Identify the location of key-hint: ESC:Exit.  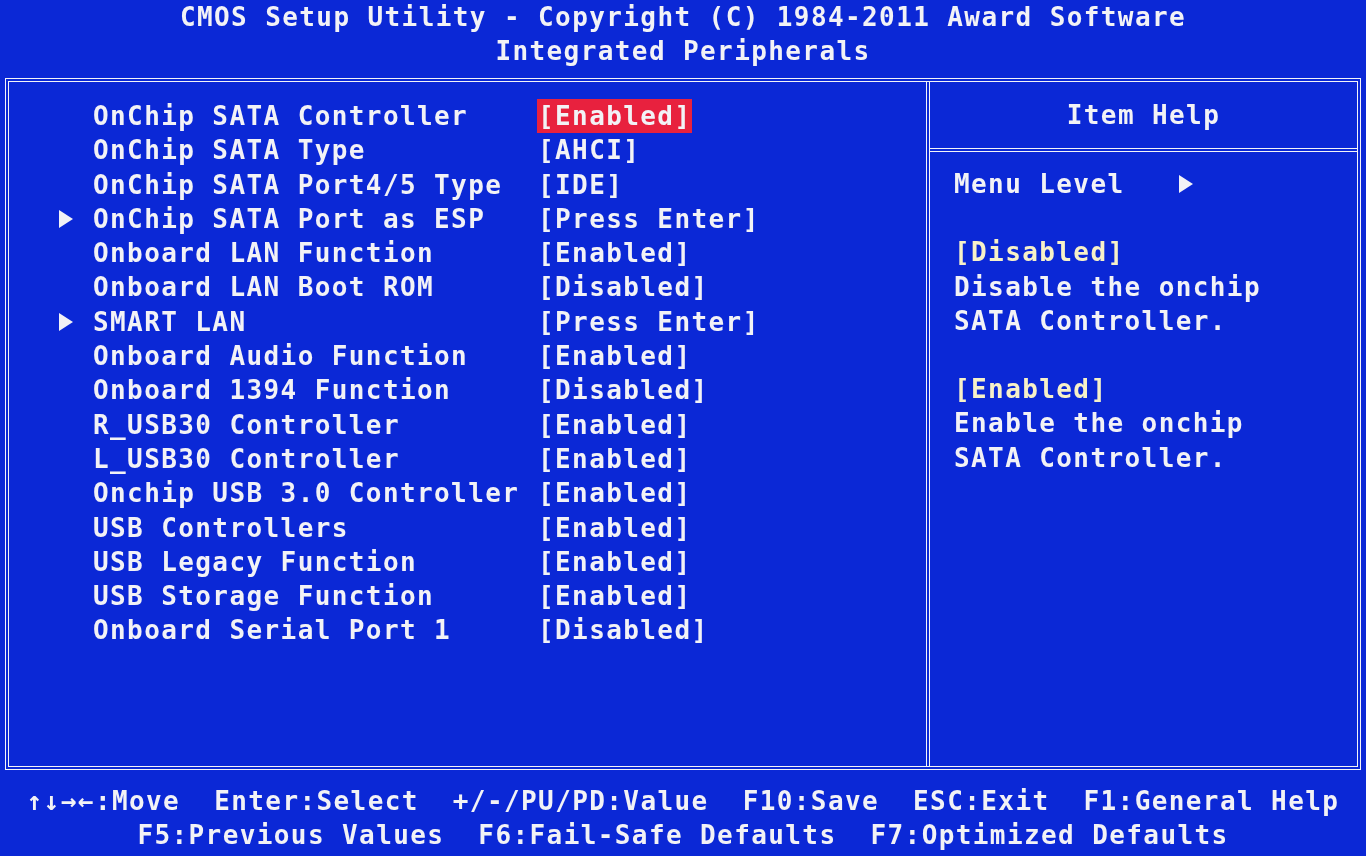
(981, 801).